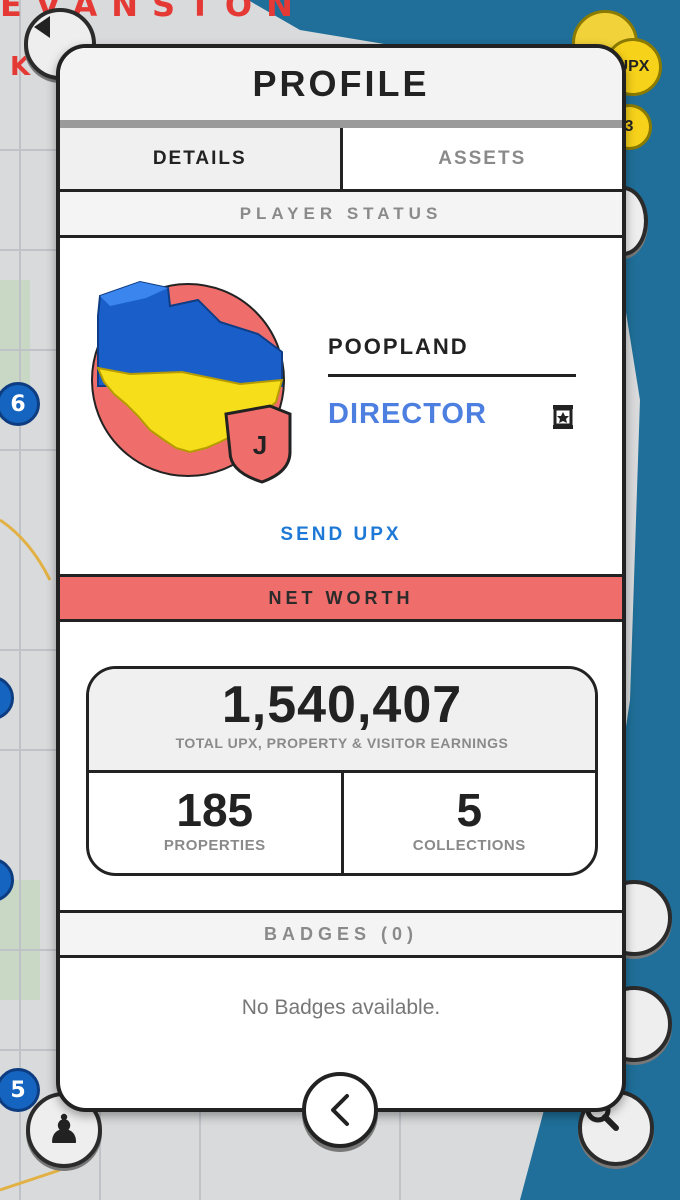  What do you see at coordinates (482, 158) in the screenshot?
I see `tab-assets: ASSETS` at bounding box center [482, 158].